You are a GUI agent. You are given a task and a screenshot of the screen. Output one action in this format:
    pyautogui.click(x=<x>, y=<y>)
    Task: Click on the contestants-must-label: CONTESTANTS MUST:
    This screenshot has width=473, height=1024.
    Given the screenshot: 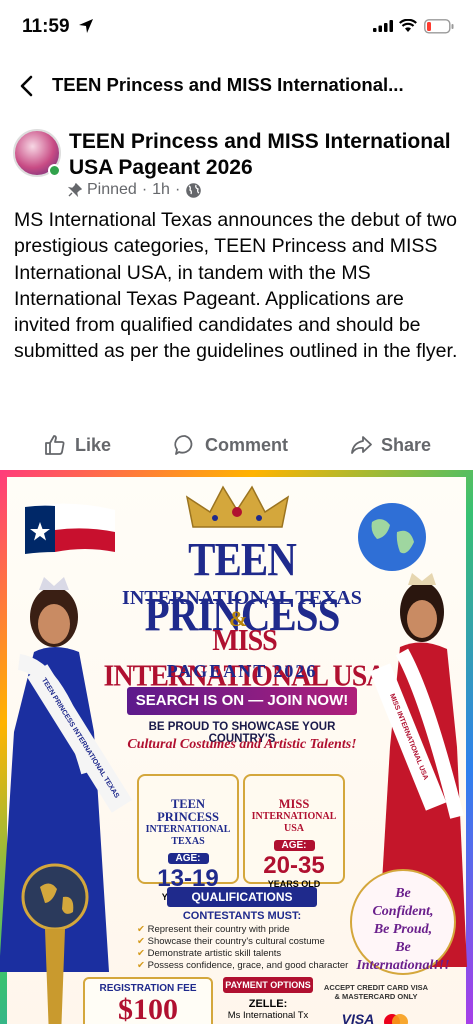 What is the action you would take?
    pyautogui.click(x=242, y=916)
    